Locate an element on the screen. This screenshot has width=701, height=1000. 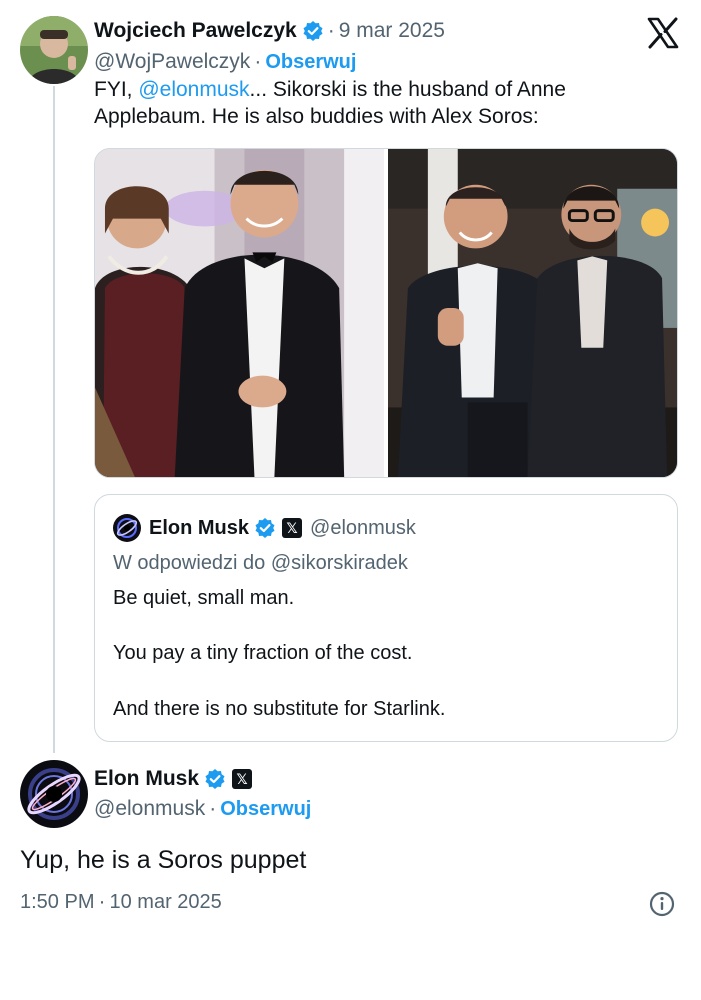
avatar-wojciech is located at coordinates (54, 50).